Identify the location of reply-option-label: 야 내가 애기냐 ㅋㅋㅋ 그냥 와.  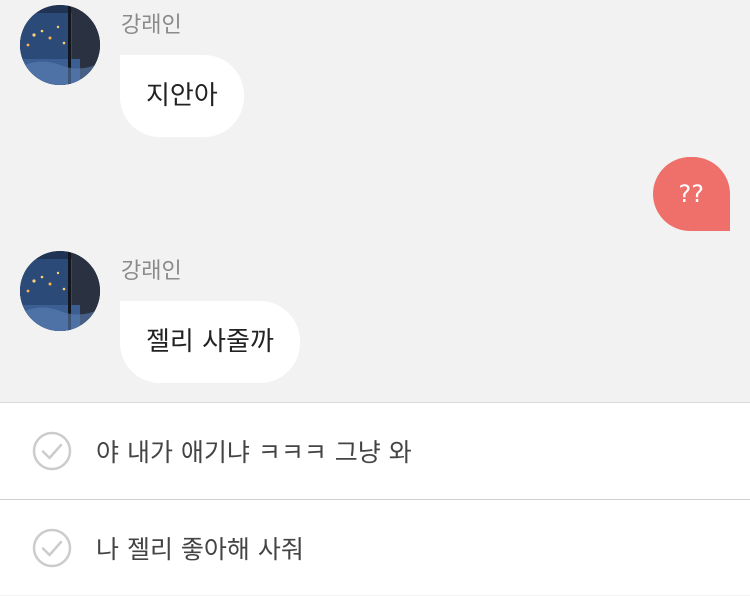
(254, 452).